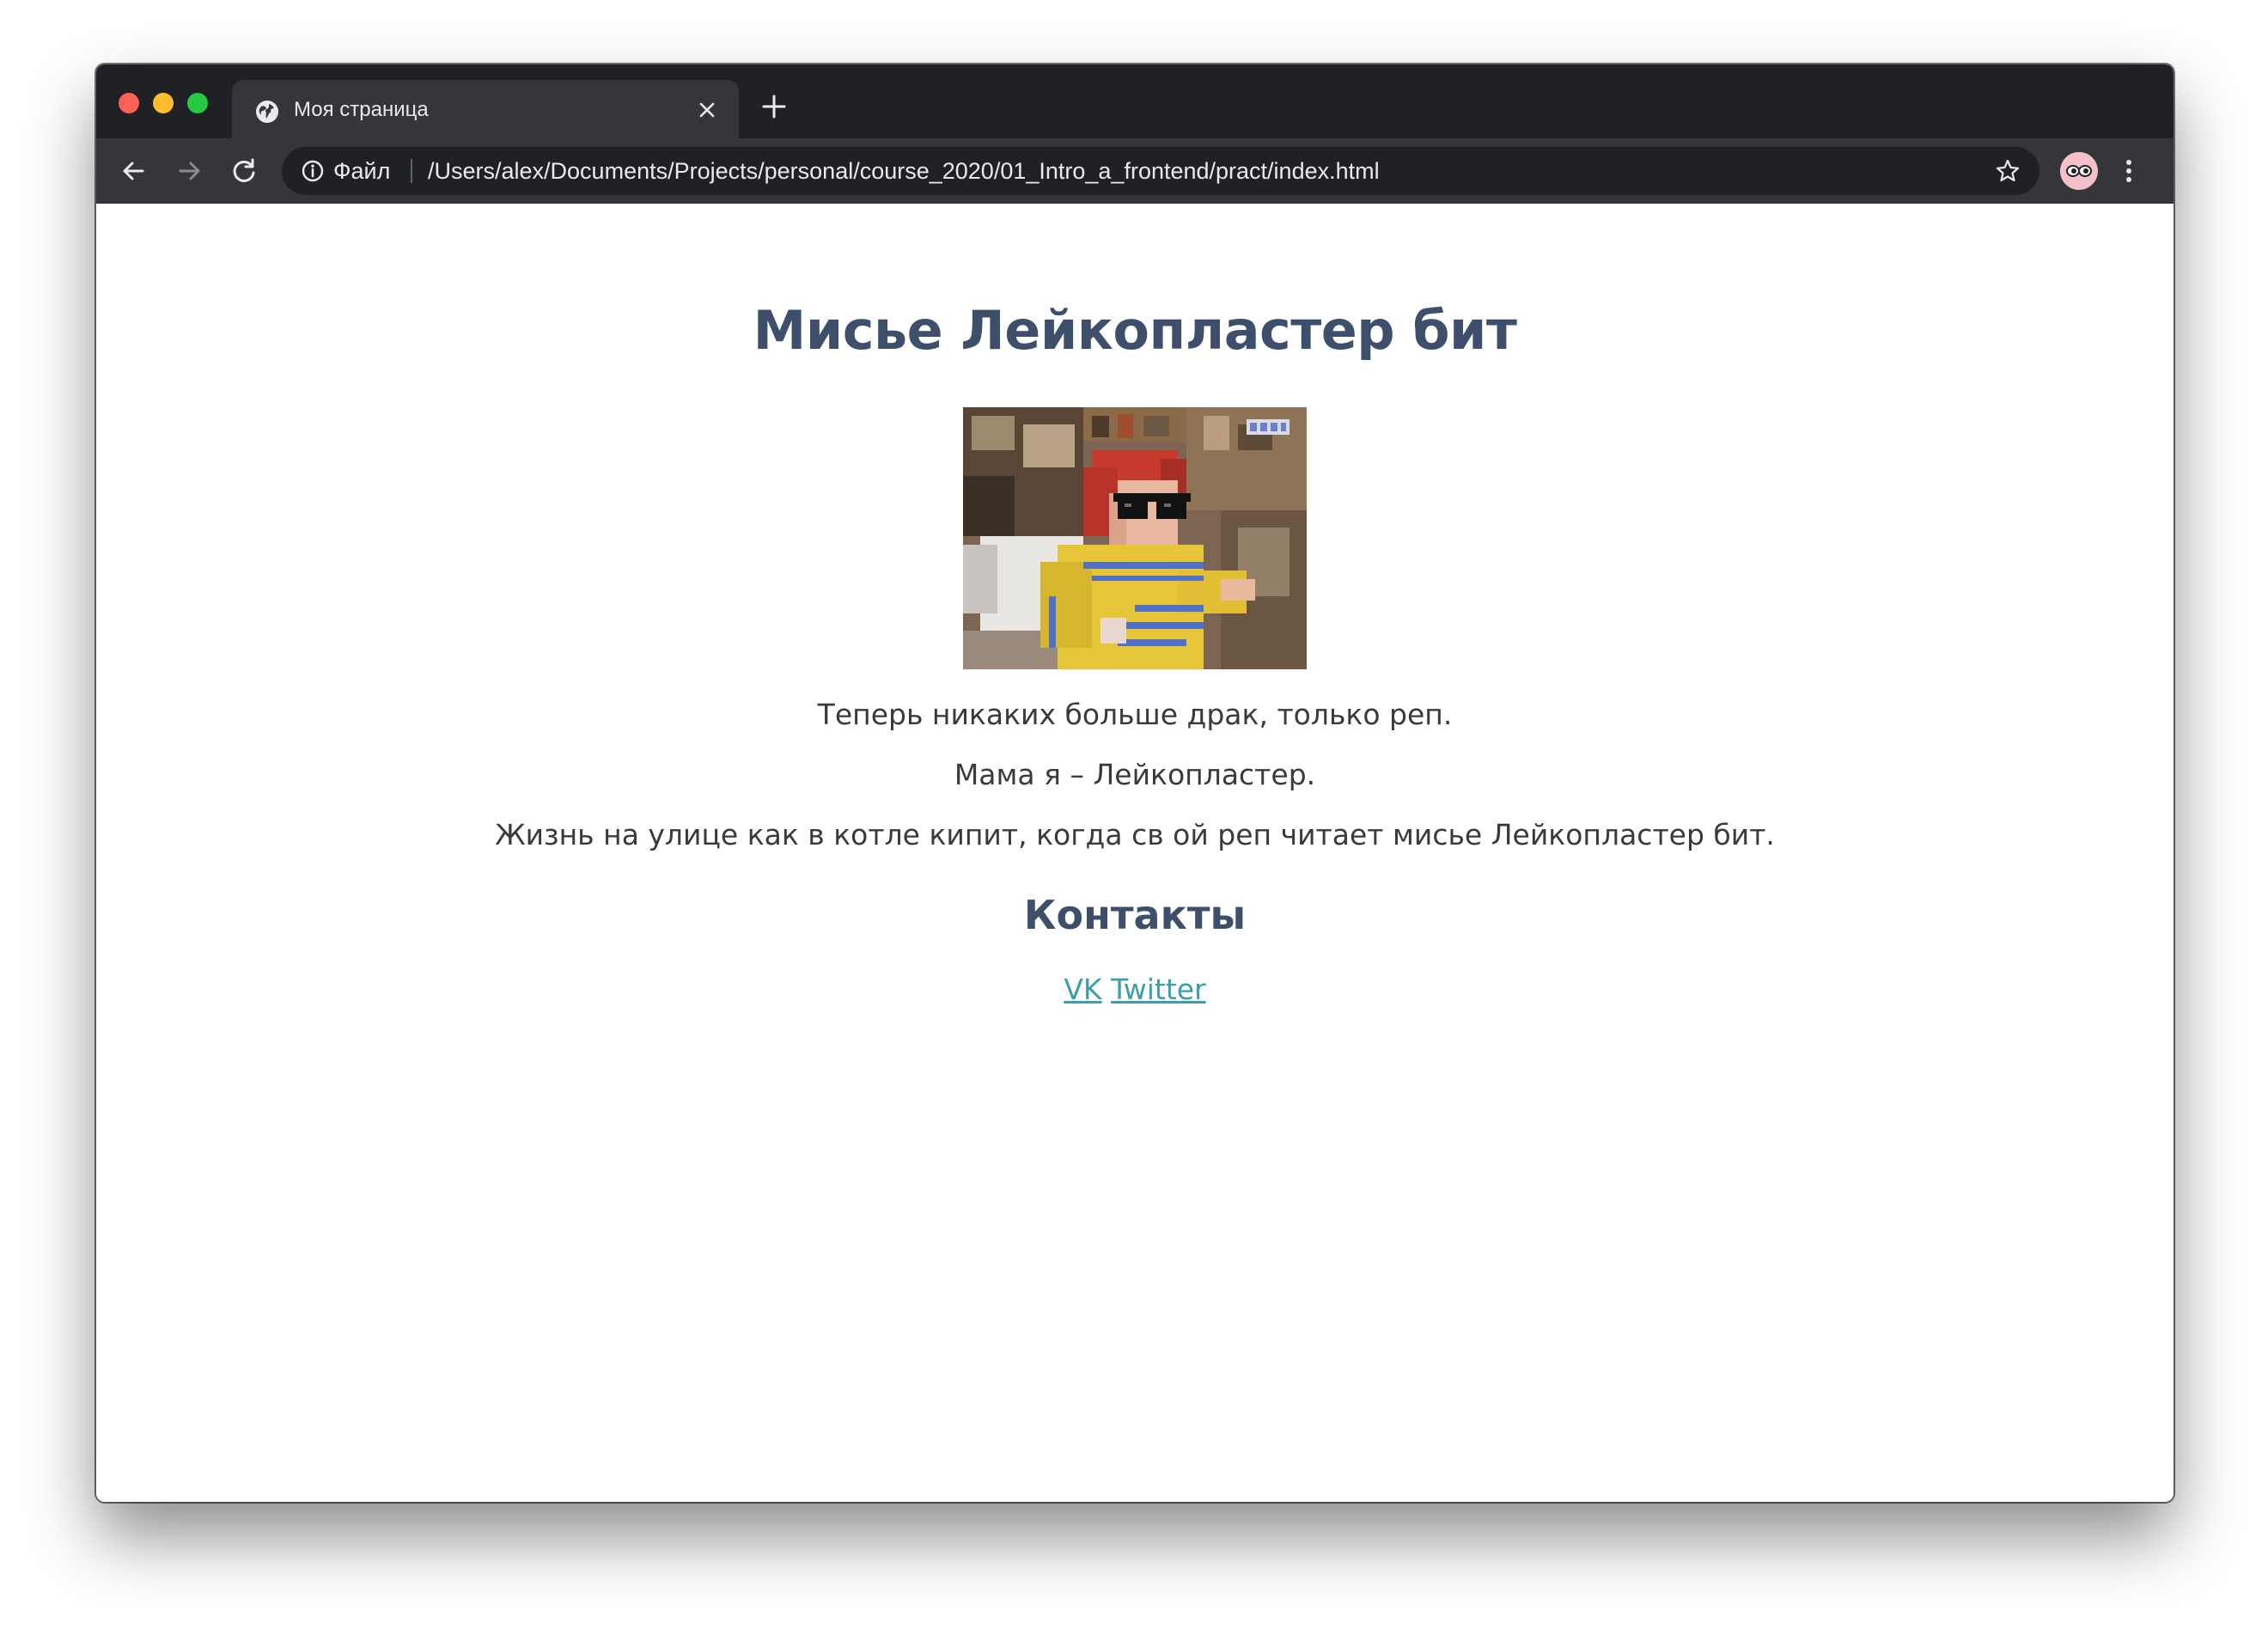 This screenshot has width=2268, height=1629. I want to click on page-title: Мисье Лейкопластер бит, so click(1135, 330).